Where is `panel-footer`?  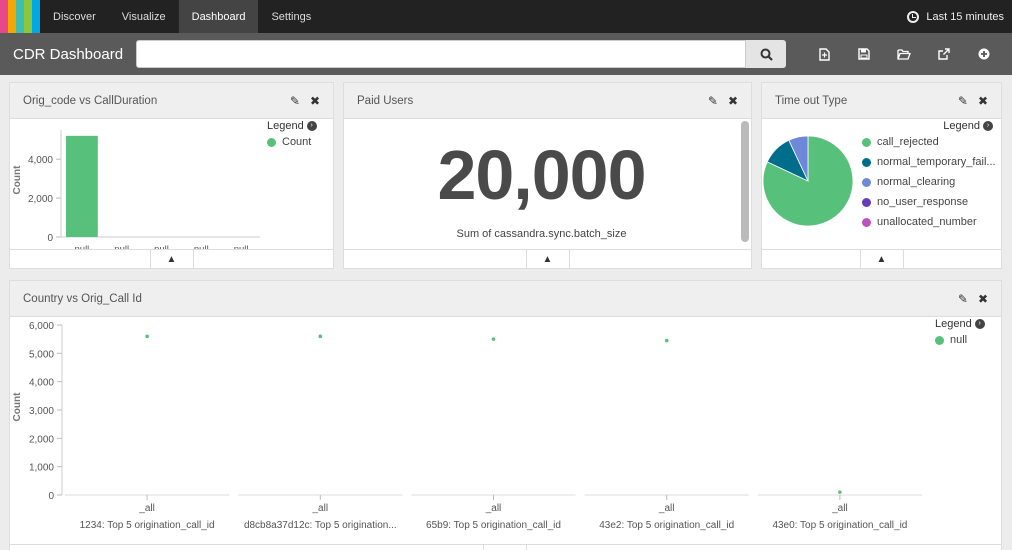
panel-footer is located at coordinates (505, 547).